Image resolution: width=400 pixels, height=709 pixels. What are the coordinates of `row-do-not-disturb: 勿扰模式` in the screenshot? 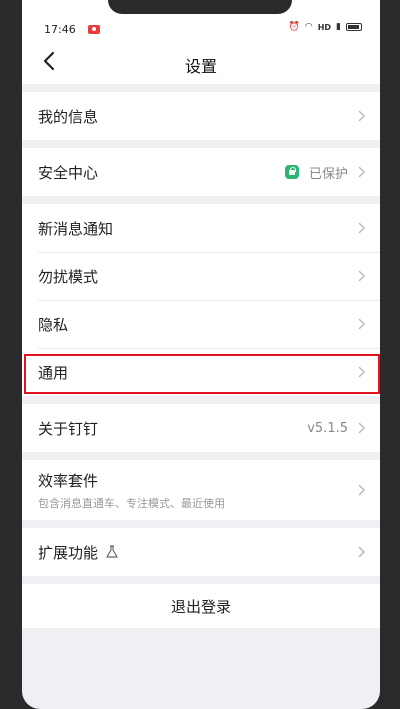 It's located at (201, 276).